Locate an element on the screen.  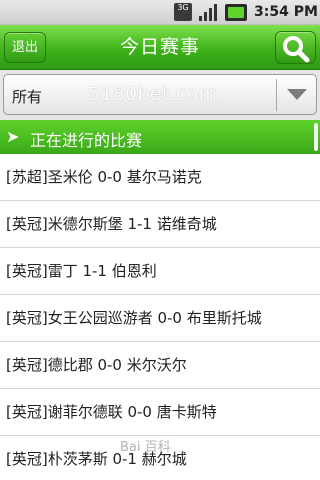
select-divider is located at coordinates (276, 95).